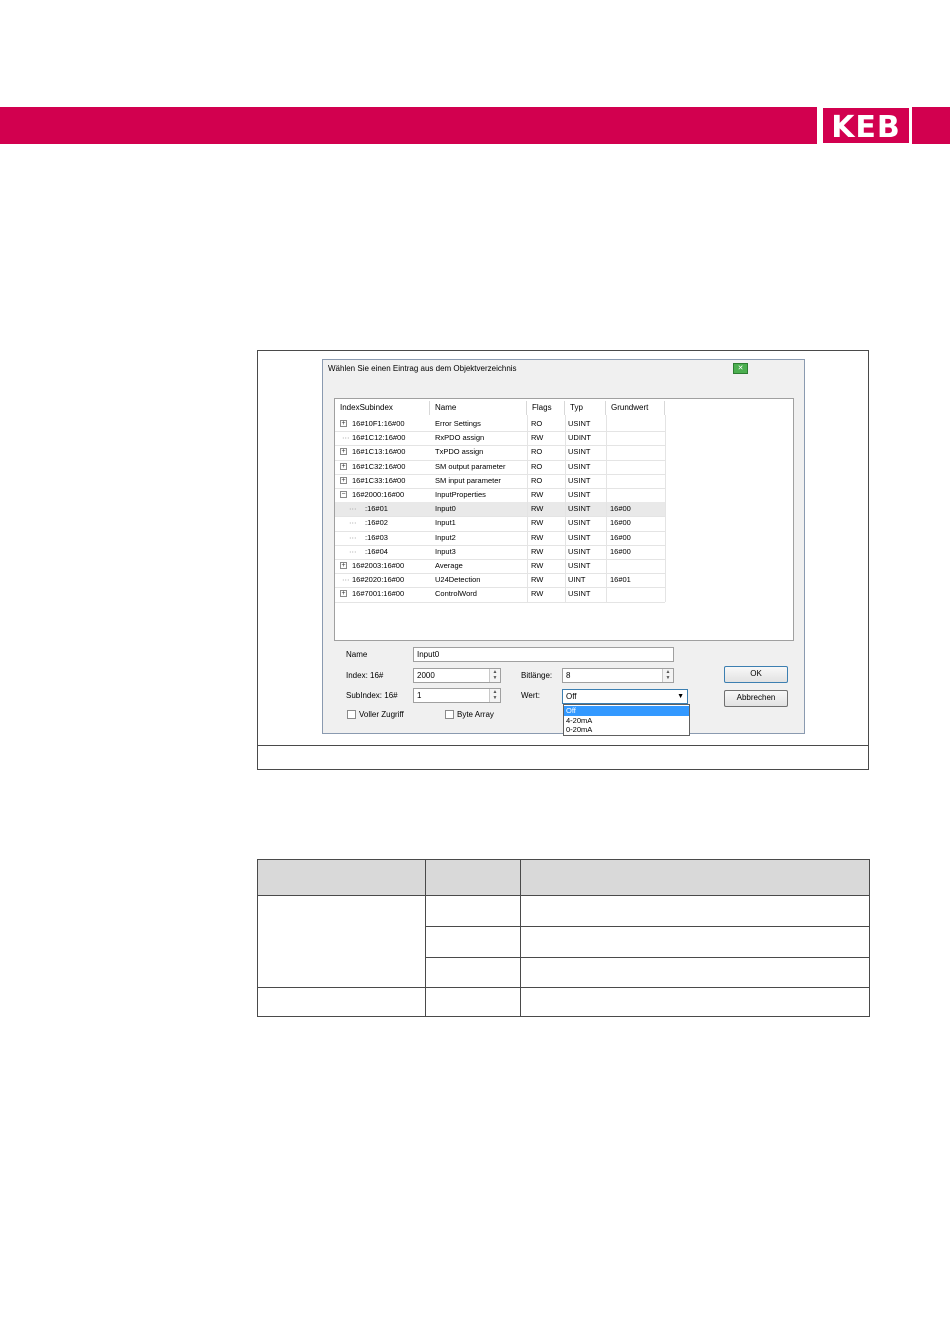  Describe the element at coordinates (376, 537) in the screenshot. I see `row-index: :16#03` at that location.